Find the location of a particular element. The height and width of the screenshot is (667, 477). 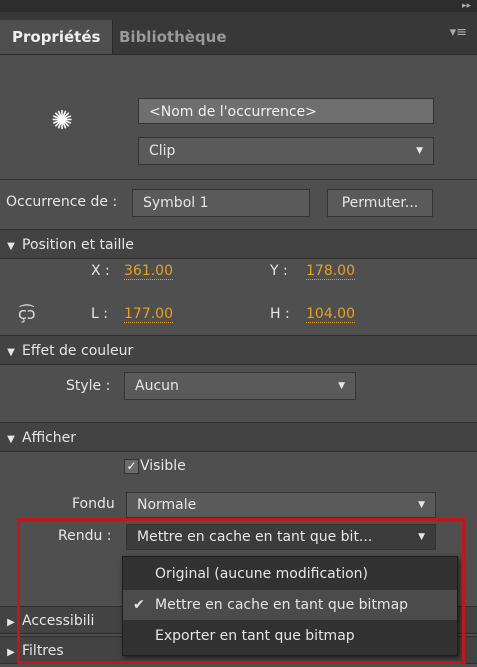

double-chevron-right-icon: ▸▸ is located at coordinates (466, 6).